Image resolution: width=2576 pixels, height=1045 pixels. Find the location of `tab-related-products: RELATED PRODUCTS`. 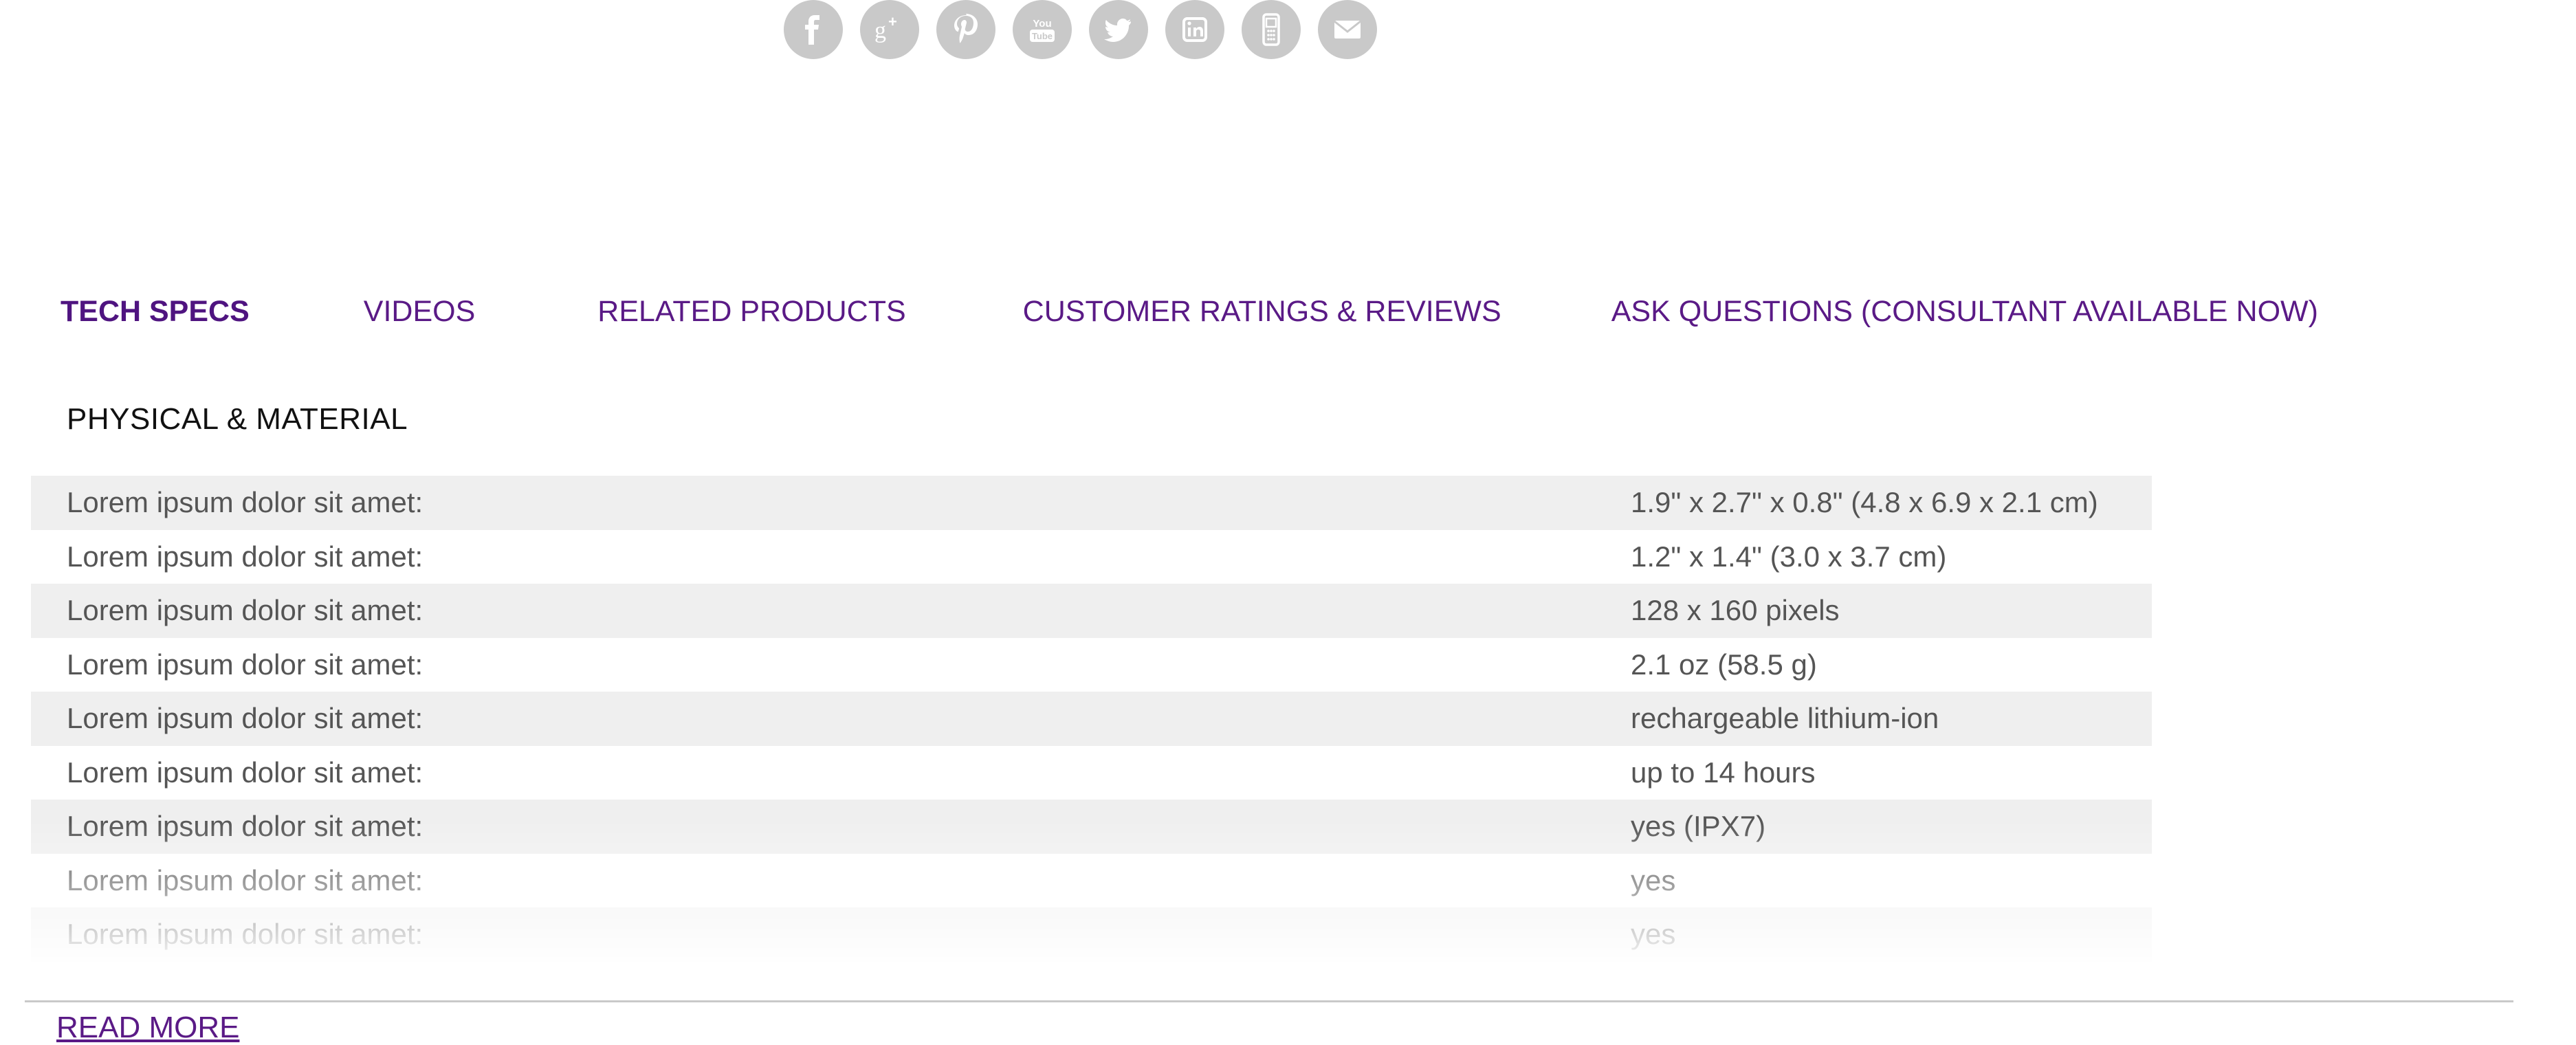

tab-related-products: RELATED PRODUCTS is located at coordinates (751, 312).